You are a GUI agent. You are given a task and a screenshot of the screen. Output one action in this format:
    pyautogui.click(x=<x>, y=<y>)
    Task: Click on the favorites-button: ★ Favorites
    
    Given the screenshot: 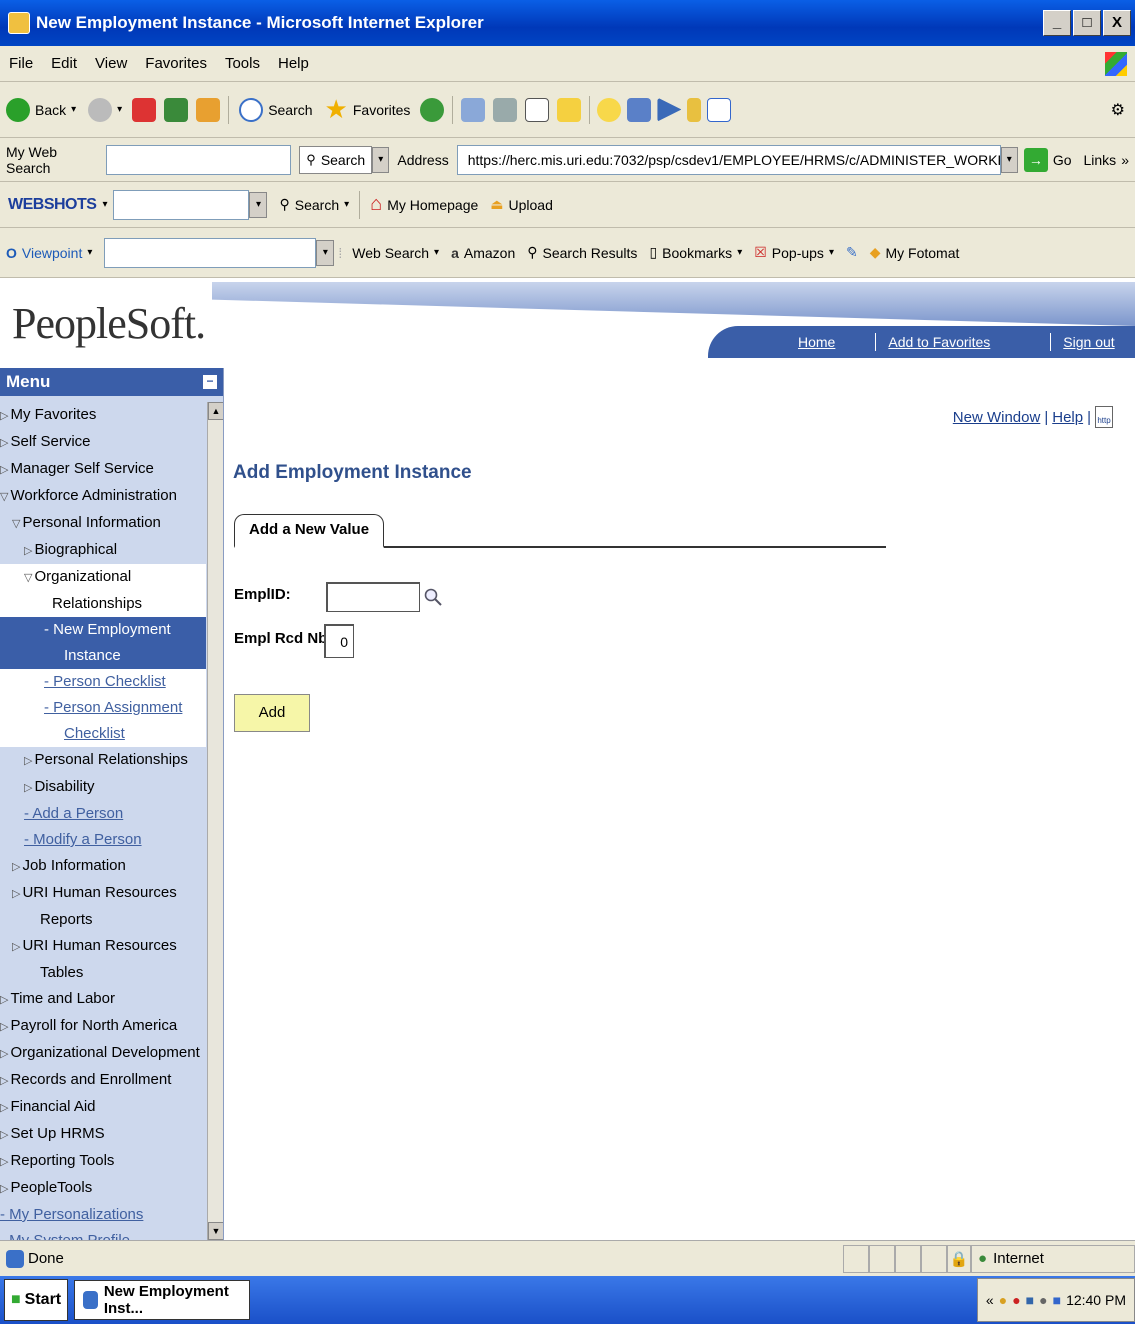 What is the action you would take?
    pyautogui.click(x=368, y=110)
    